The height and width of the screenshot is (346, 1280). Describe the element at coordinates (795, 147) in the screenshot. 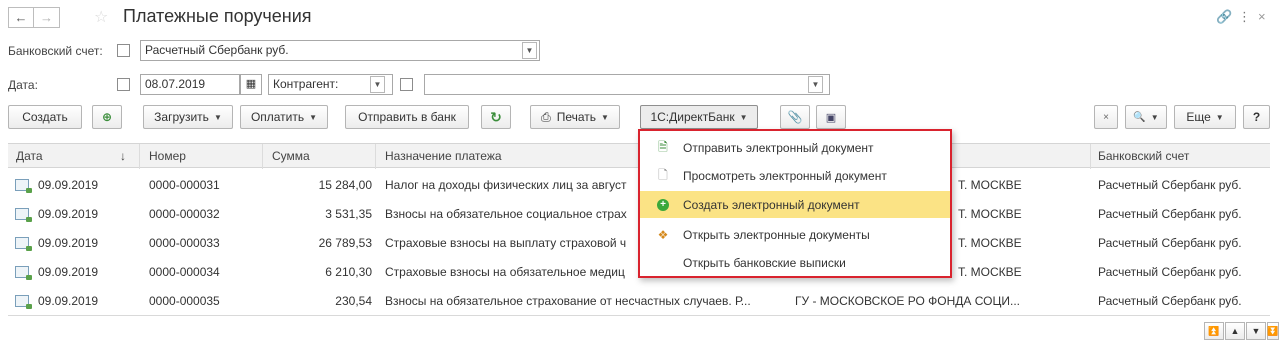

I see `menu-item-send-edoc: 🗎 Отправить электронный документ` at that location.